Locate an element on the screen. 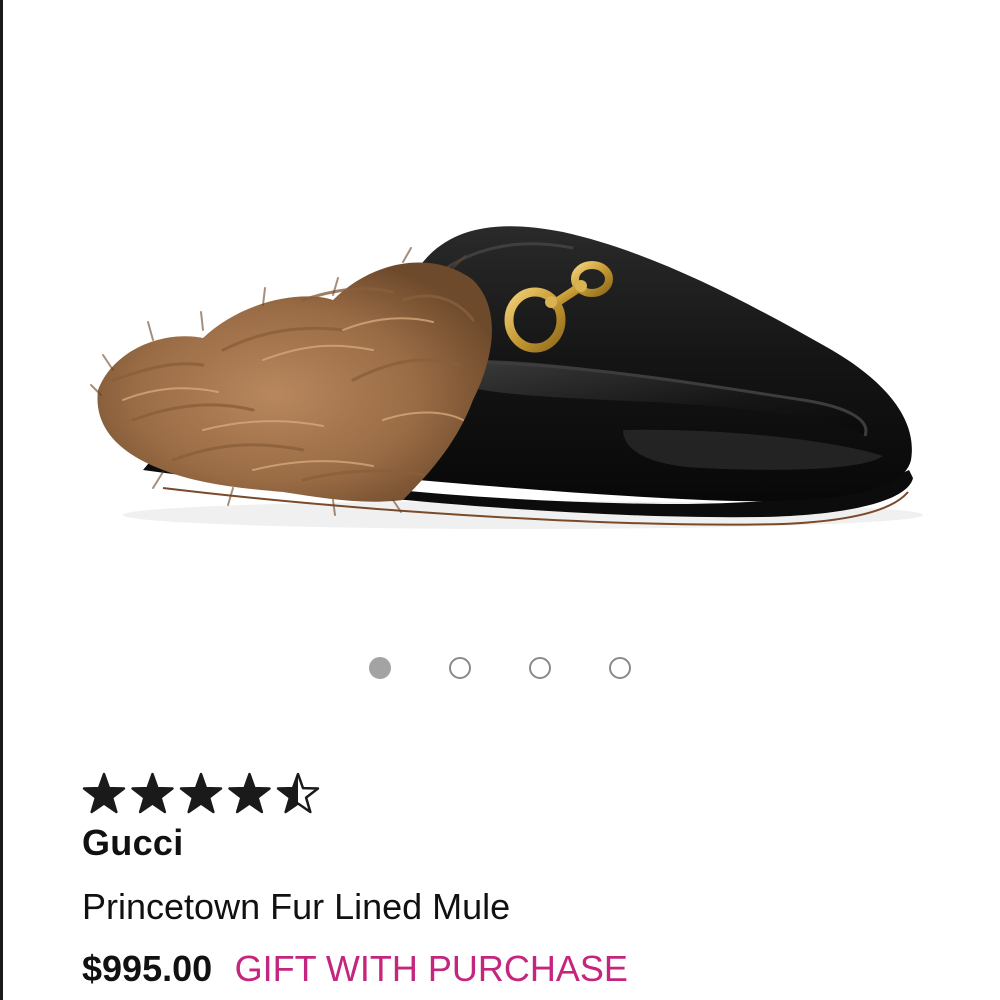  brand-name: Gucci is located at coordinates (133, 843).